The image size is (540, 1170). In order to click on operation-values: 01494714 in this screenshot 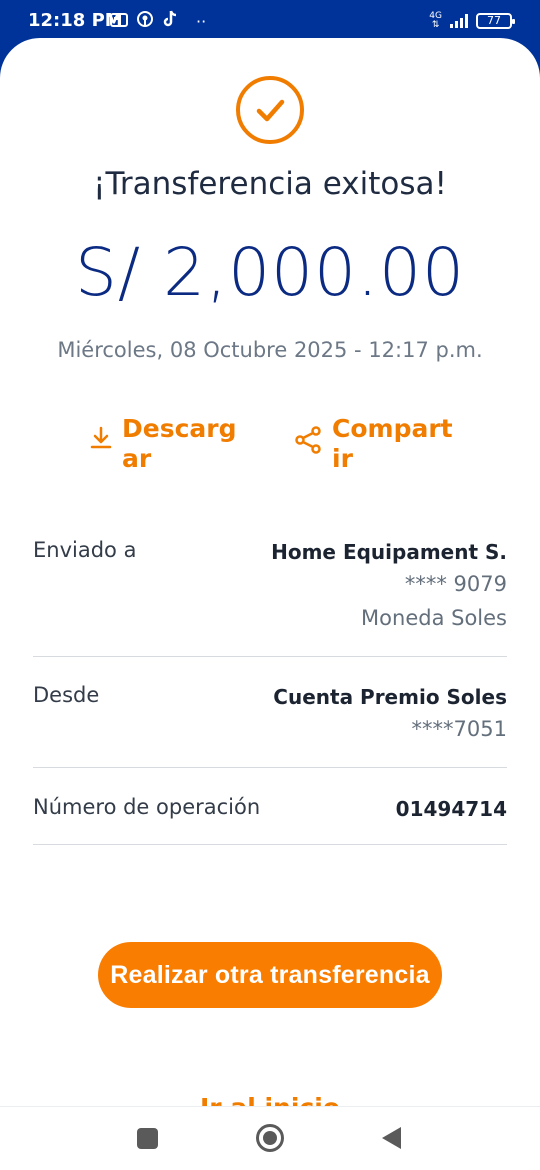, I will do `click(451, 809)`.